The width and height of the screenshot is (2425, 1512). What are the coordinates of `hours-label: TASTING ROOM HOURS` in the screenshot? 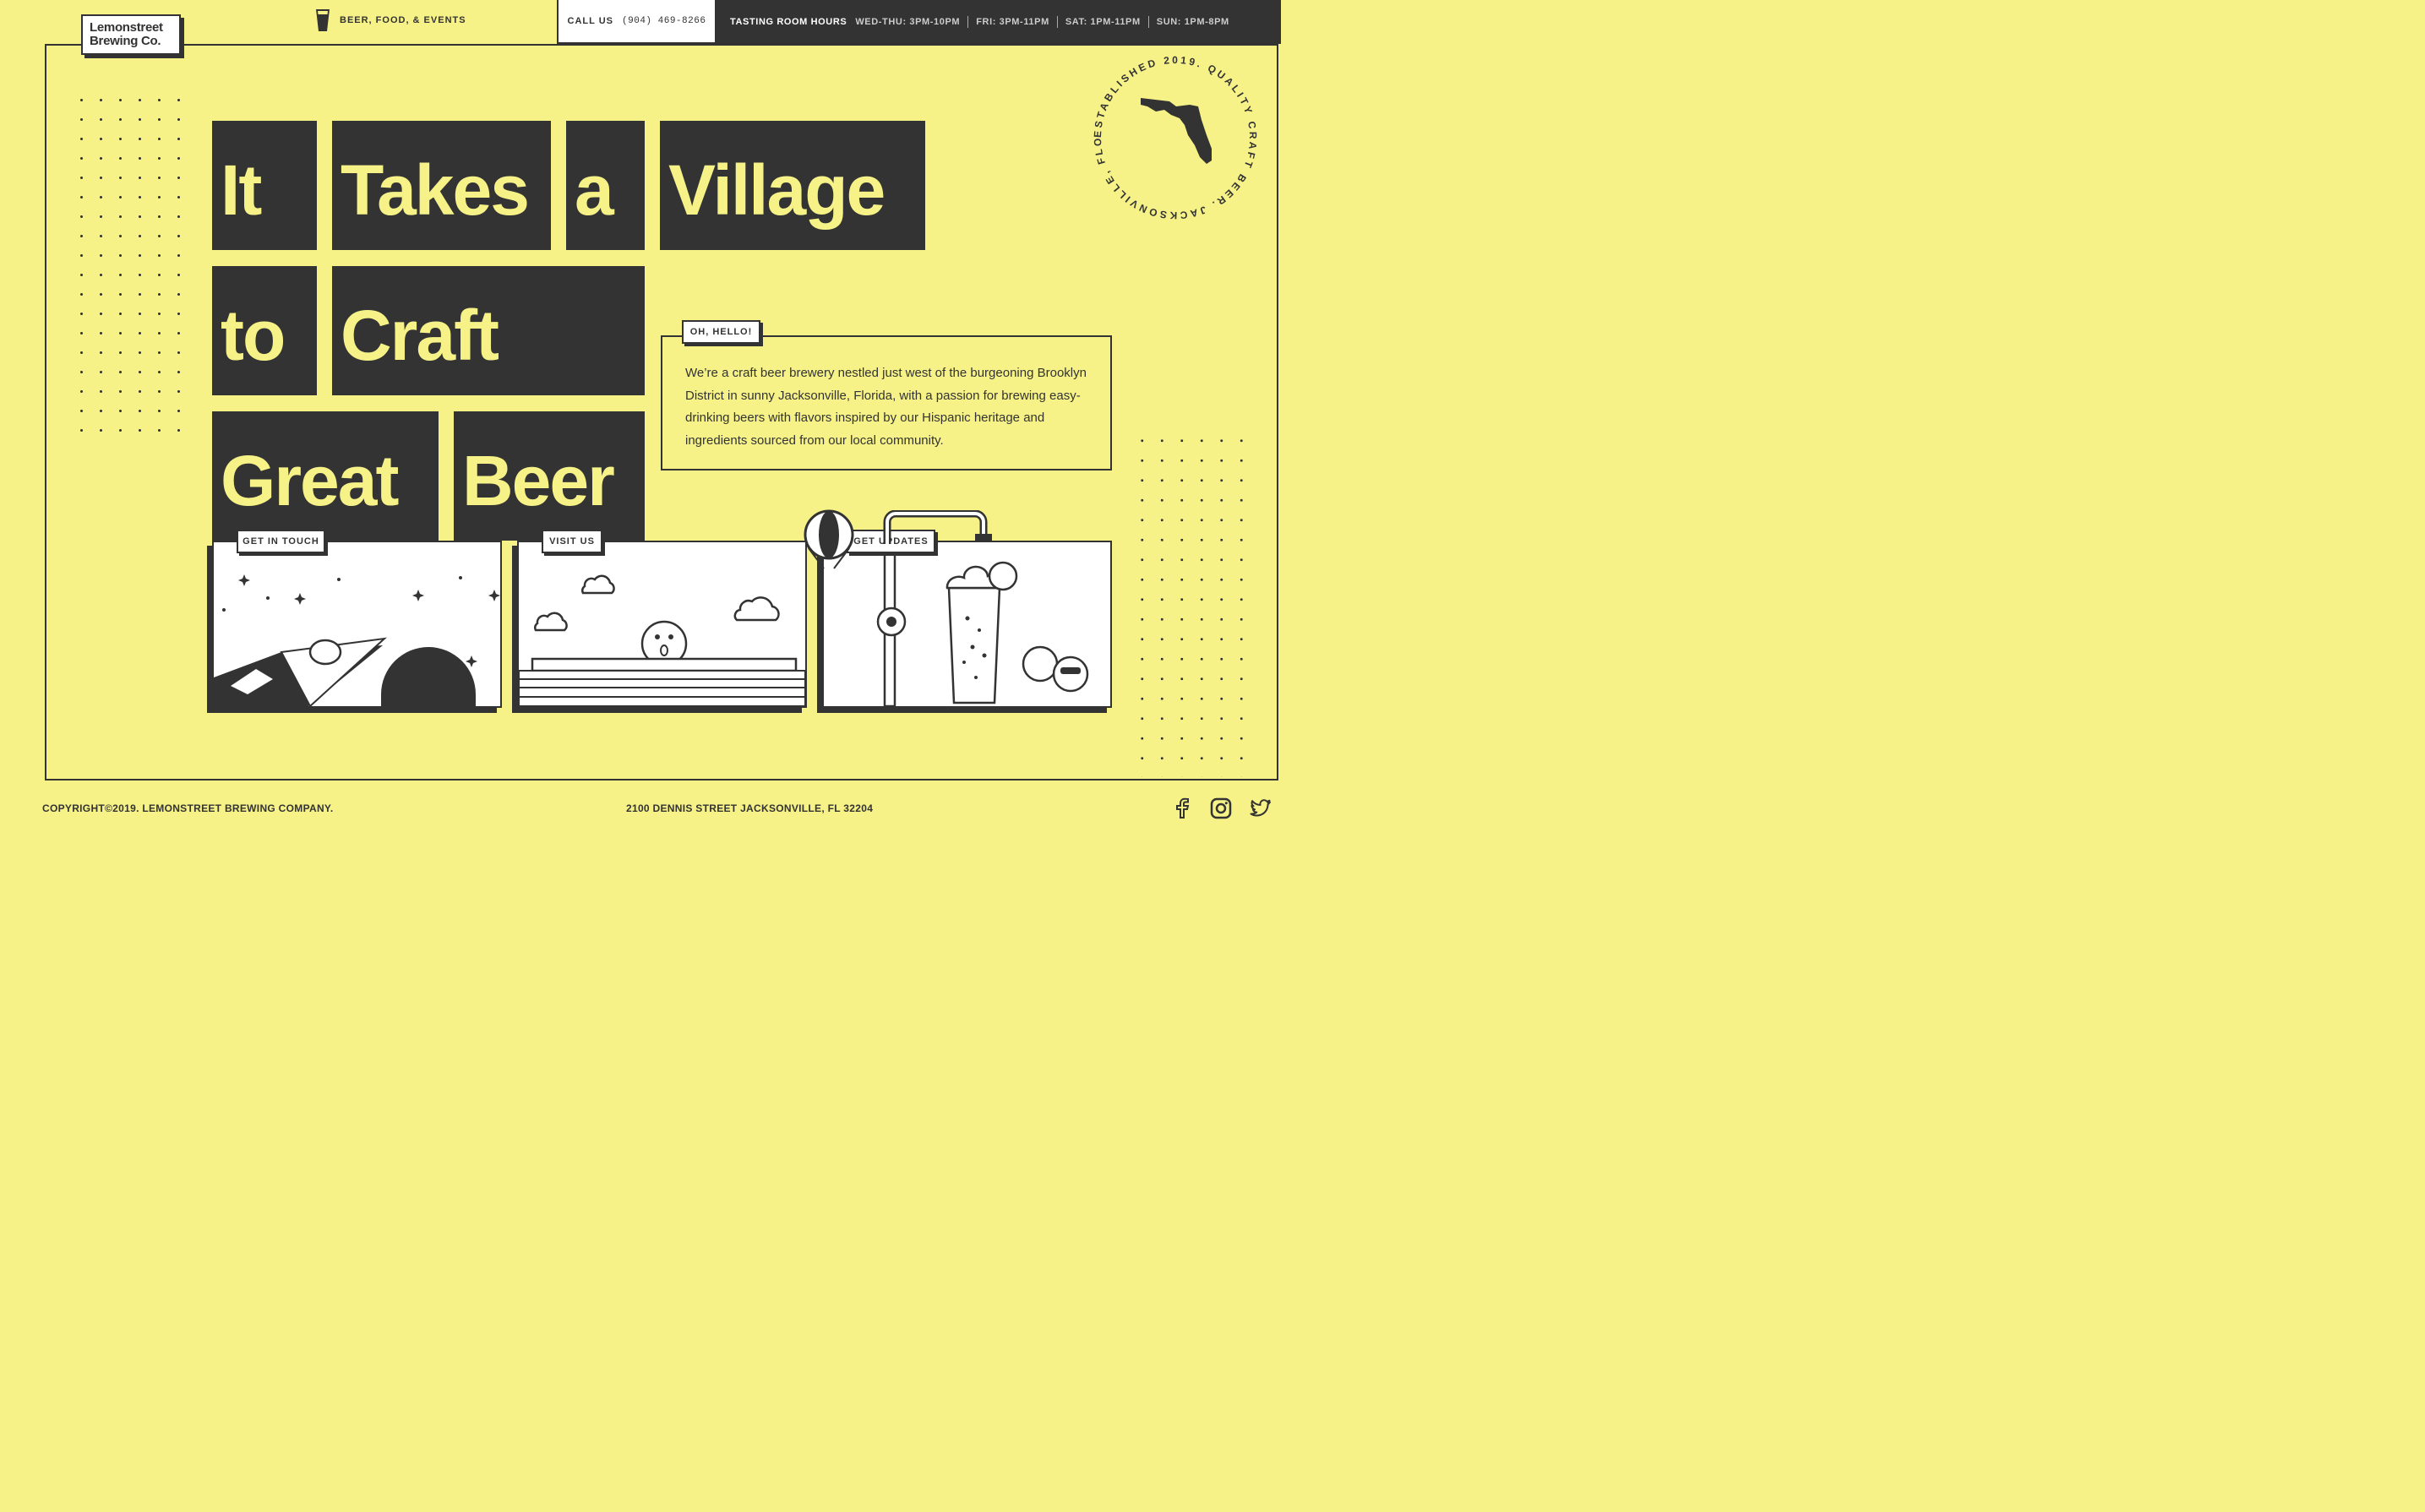 It's located at (789, 22).